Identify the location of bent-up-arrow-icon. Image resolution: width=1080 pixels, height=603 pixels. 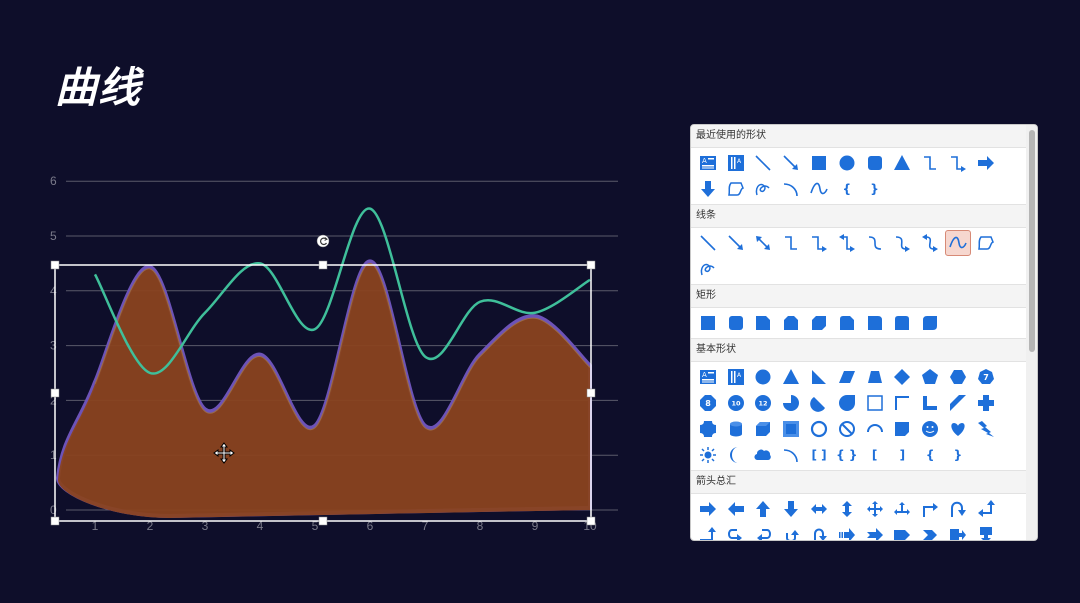
(708, 531).